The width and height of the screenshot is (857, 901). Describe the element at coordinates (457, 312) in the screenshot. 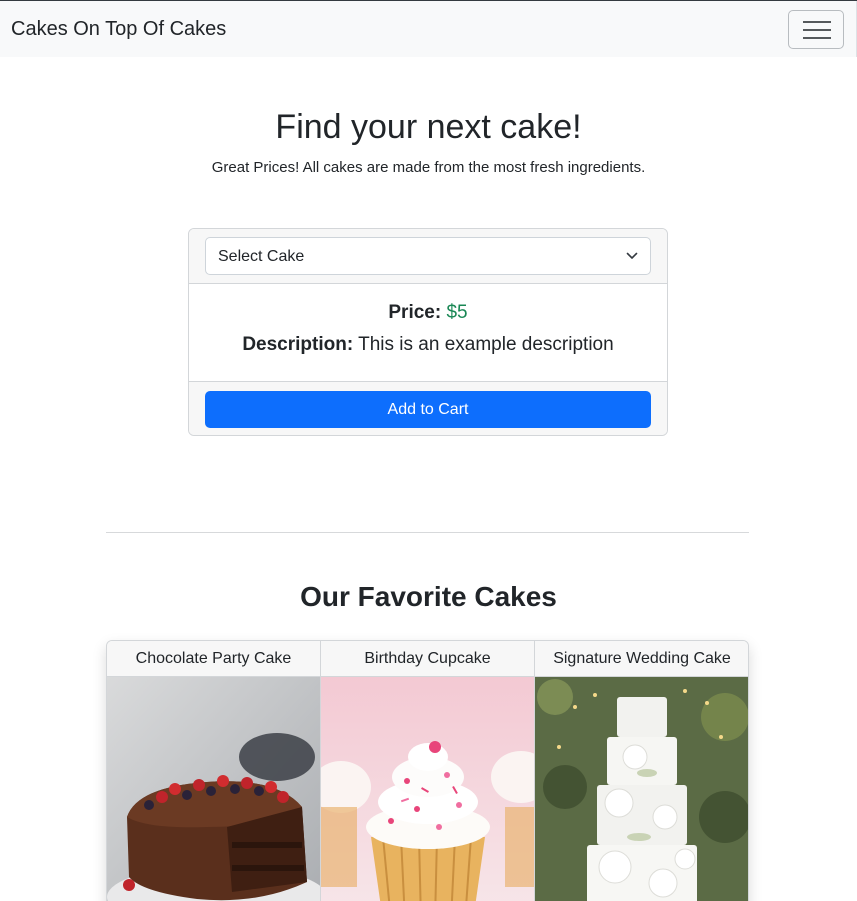

I see `price-value: $5` at that location.